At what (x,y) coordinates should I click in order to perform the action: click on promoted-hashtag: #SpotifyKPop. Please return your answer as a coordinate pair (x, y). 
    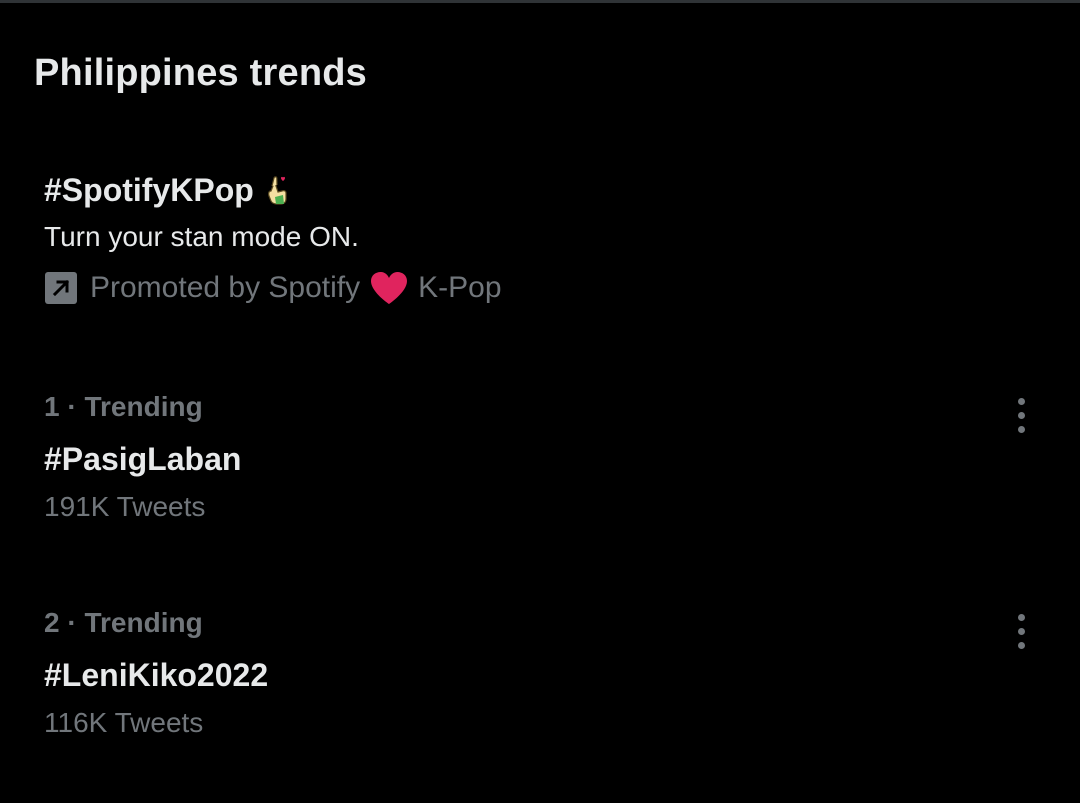
    Looking at the image, I should click on (149, 190).